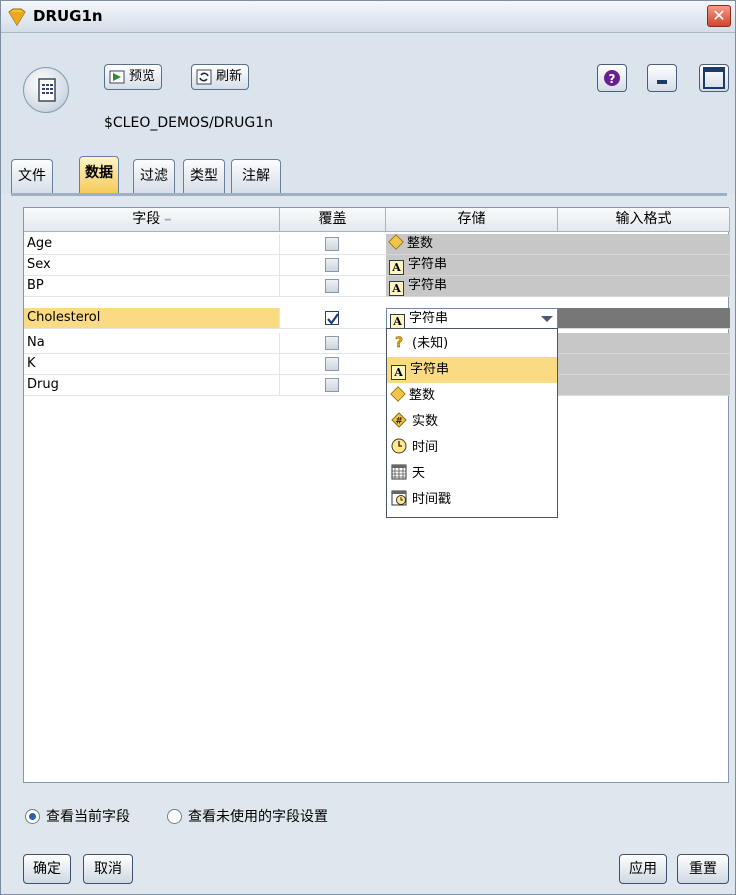 The height and width of the screenshot is (895, 736). I want to click on radio-view-unused-fields: 查看未使用的字段设置, so click(247, 816).